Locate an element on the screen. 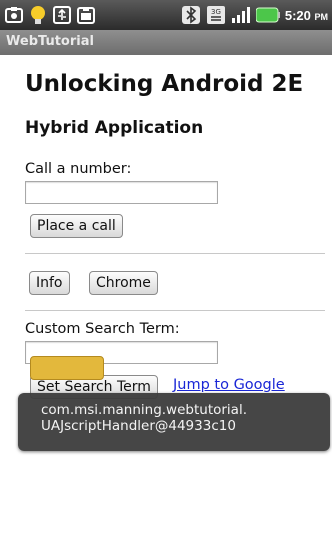 The width and height of the screenshot is (332, 546). place-call-button: Place a call is located at coordinates (76, 226).